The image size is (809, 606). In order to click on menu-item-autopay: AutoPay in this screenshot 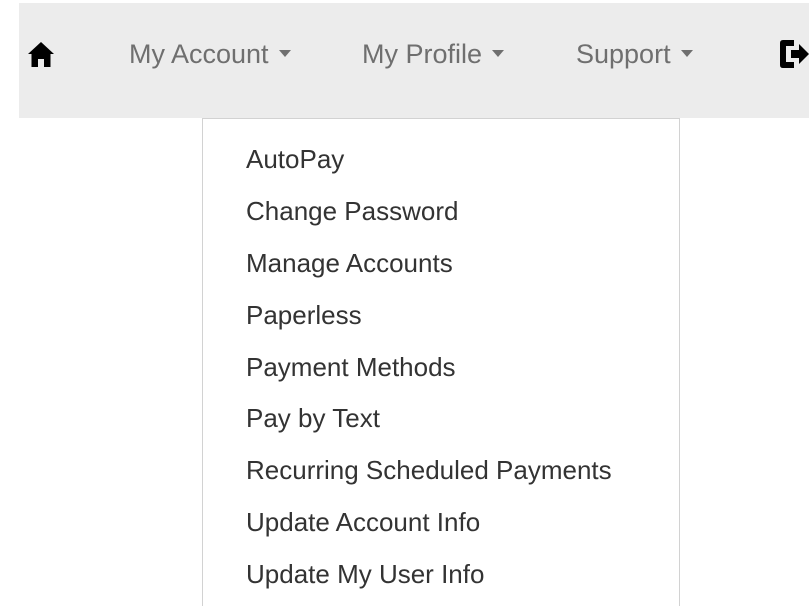, I will do `click(295, 159)`.